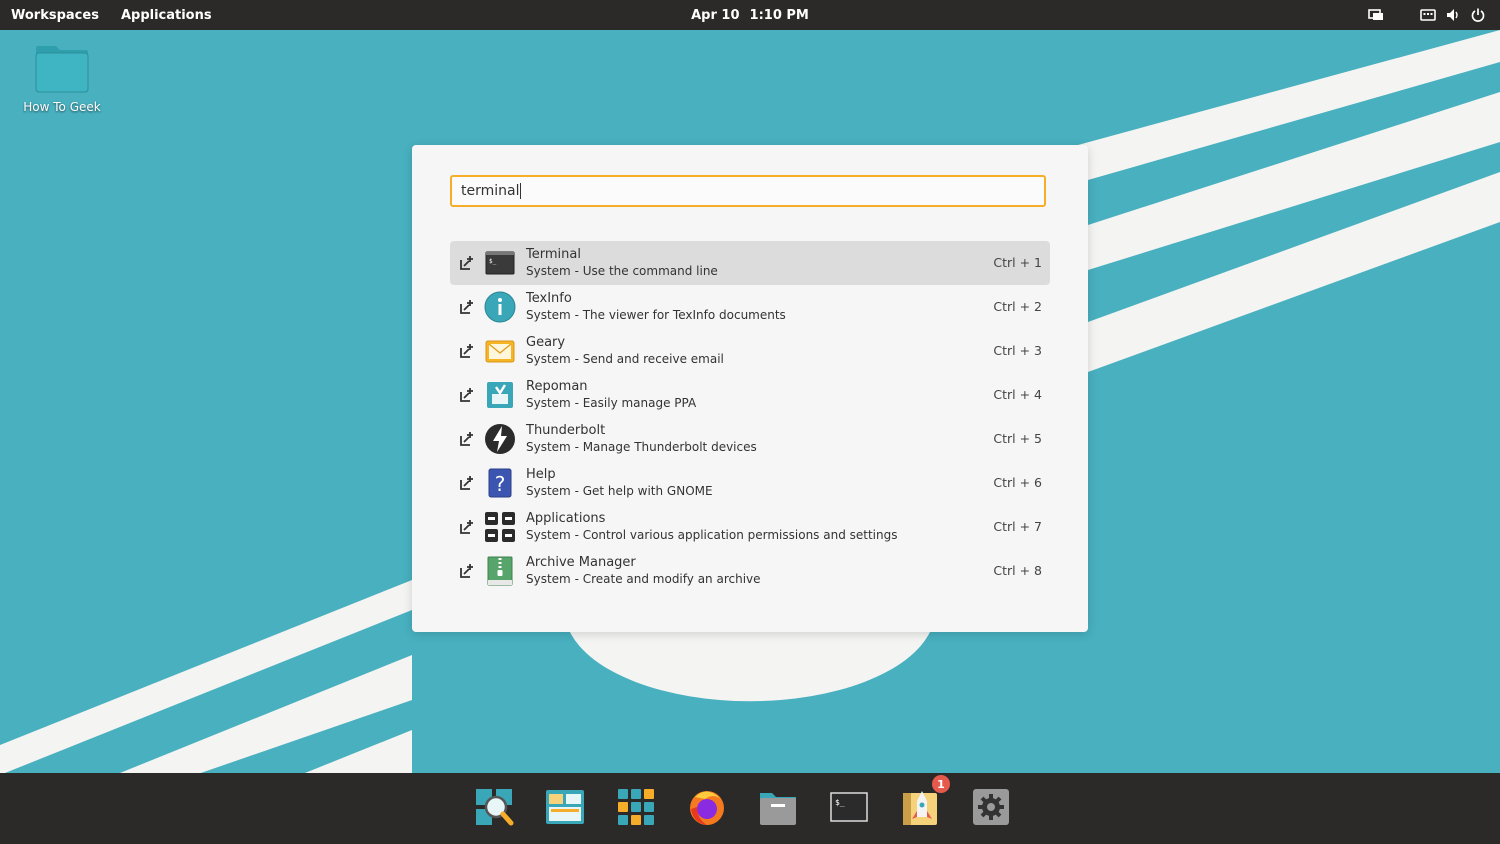 The height and width of the screenshot is (844, 1500). What do you see at coordinates (490, 191) in the screenshot?
I see `search-query: terminal` at bounding box center [490, 191].